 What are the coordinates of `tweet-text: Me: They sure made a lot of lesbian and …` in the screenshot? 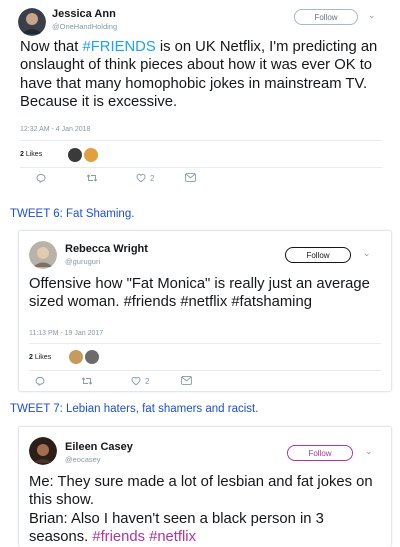 It's located at (207, 509).